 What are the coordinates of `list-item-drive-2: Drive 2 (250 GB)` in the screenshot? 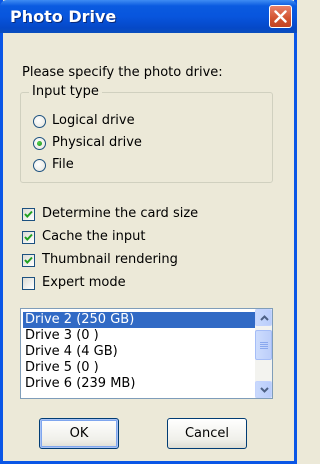 It's located at (139, 320).